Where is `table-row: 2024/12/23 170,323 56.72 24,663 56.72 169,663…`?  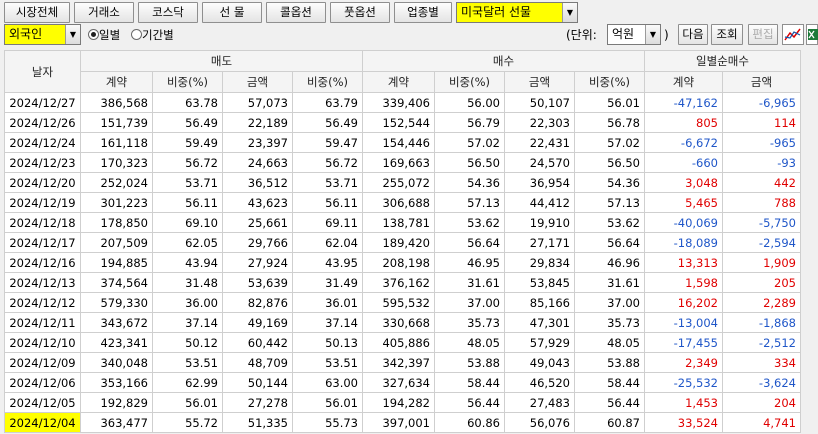
table-row: 2024/12/23 170,323 56.72 24,663 56.72 169,663… is located at coordinates (402, 162).